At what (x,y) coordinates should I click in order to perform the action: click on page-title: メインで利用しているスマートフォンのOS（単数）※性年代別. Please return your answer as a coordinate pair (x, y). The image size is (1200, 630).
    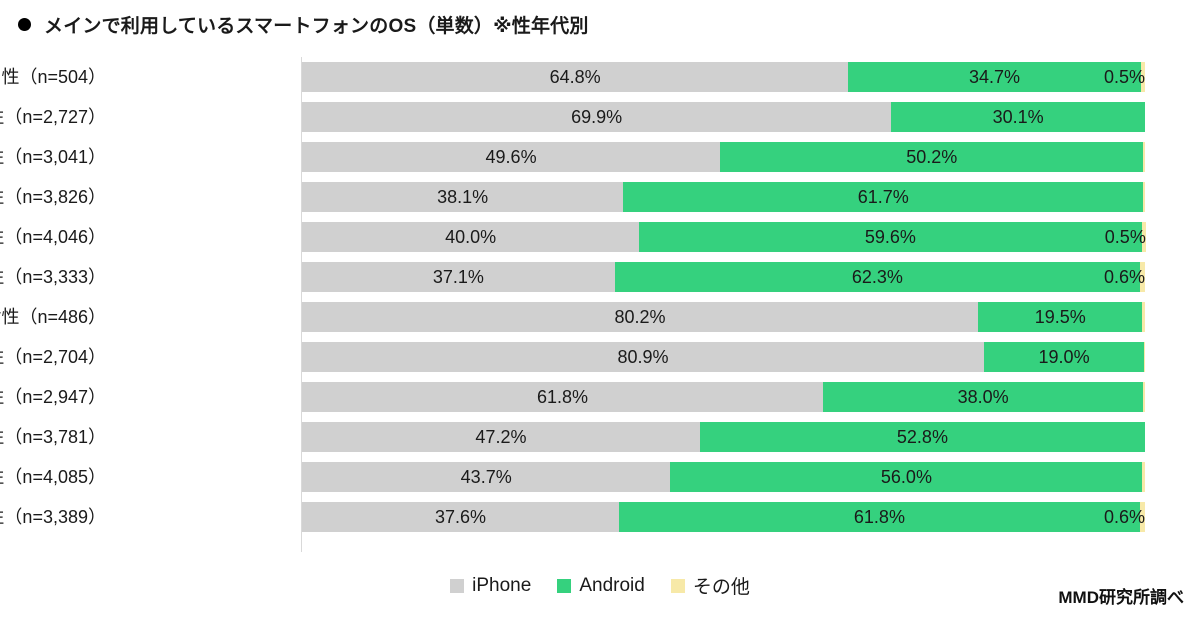
    Looking at the image, I should click on (316, 26).